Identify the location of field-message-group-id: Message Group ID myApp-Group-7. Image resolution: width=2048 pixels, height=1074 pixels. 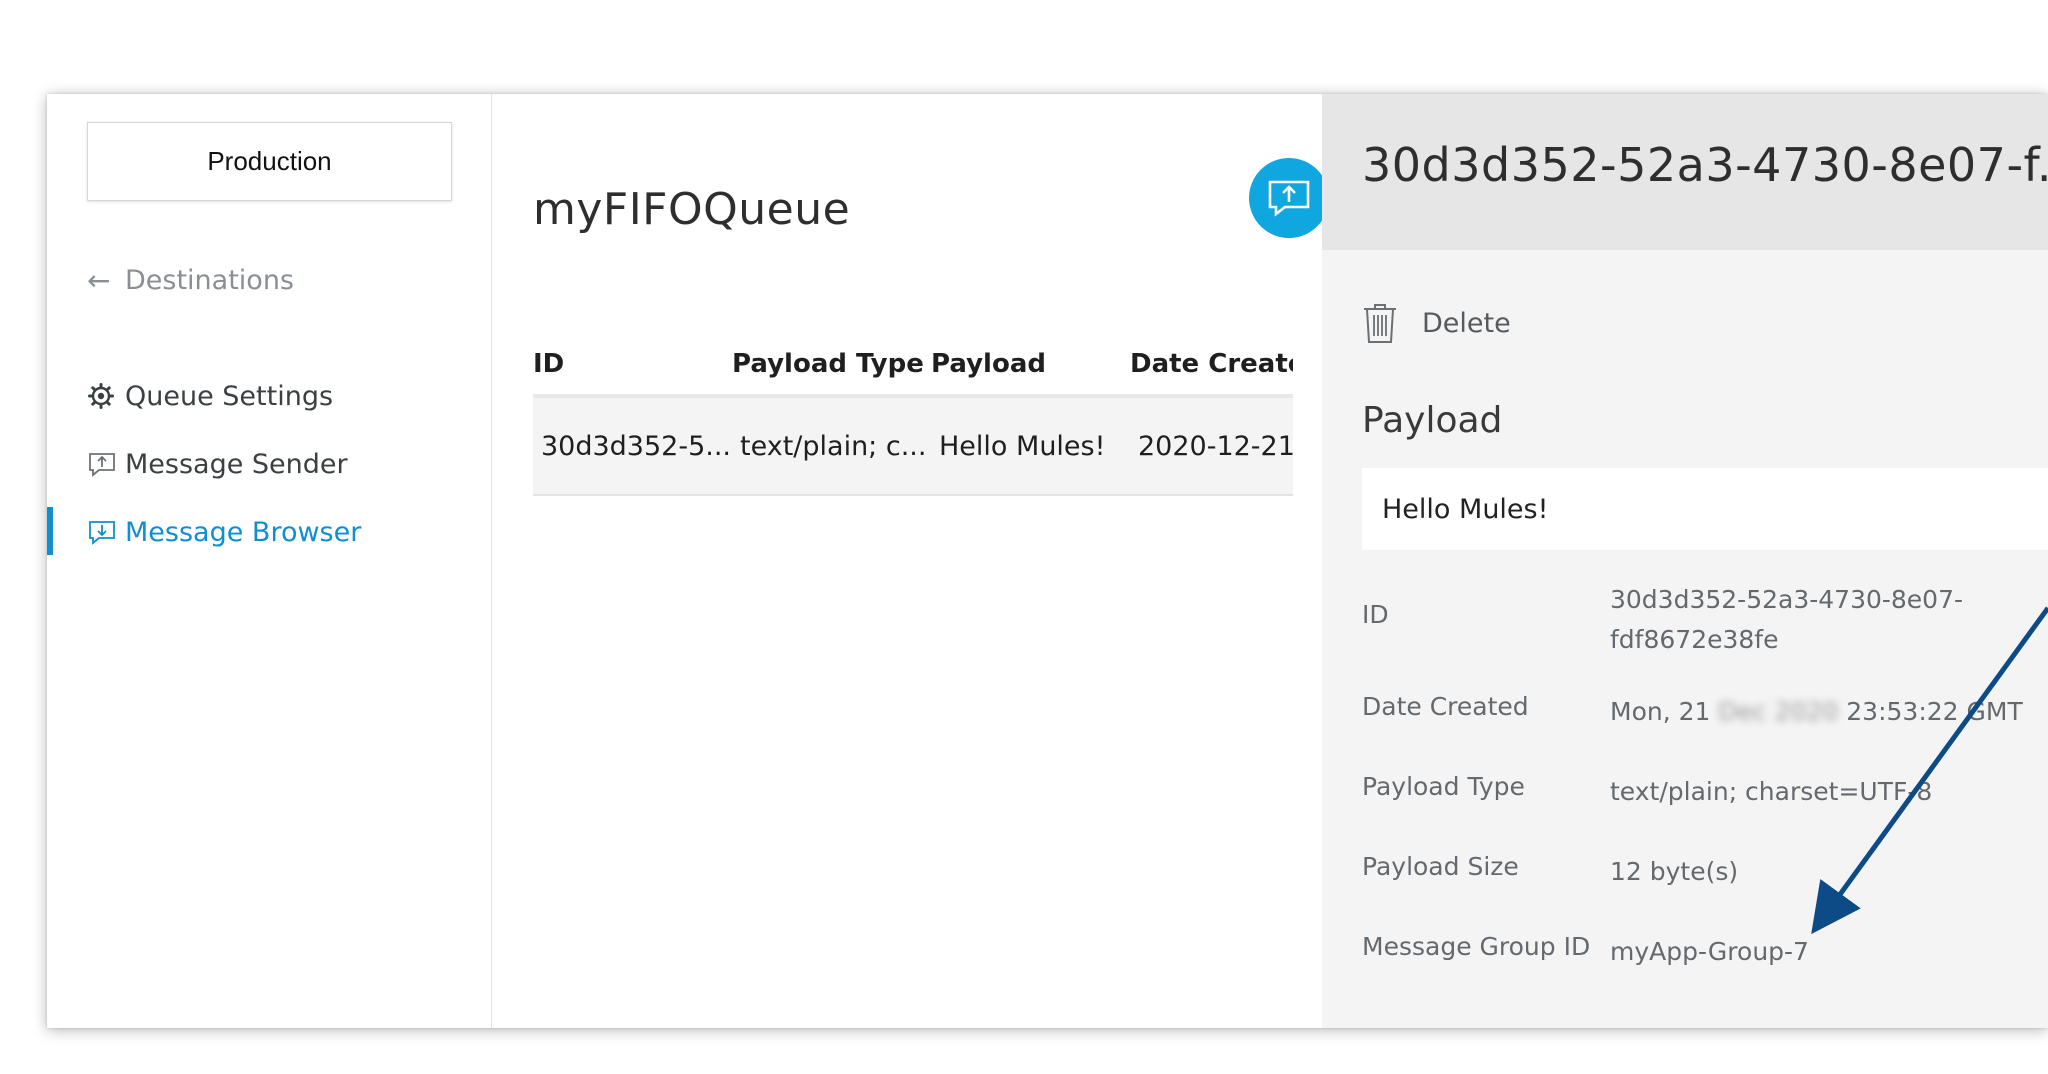
(1686, 952).